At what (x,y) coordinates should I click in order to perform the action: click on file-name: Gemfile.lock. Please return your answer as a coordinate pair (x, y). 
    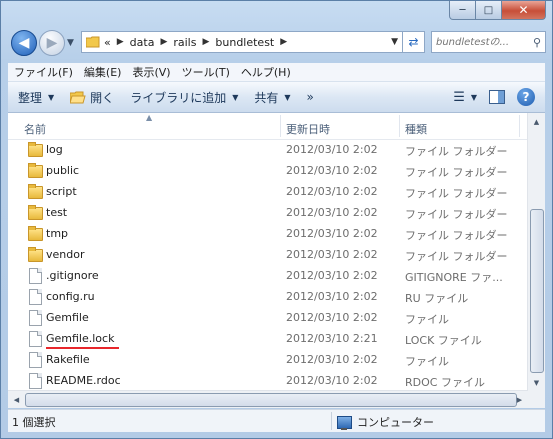
    Looking at the image, I should click on (80, 338).